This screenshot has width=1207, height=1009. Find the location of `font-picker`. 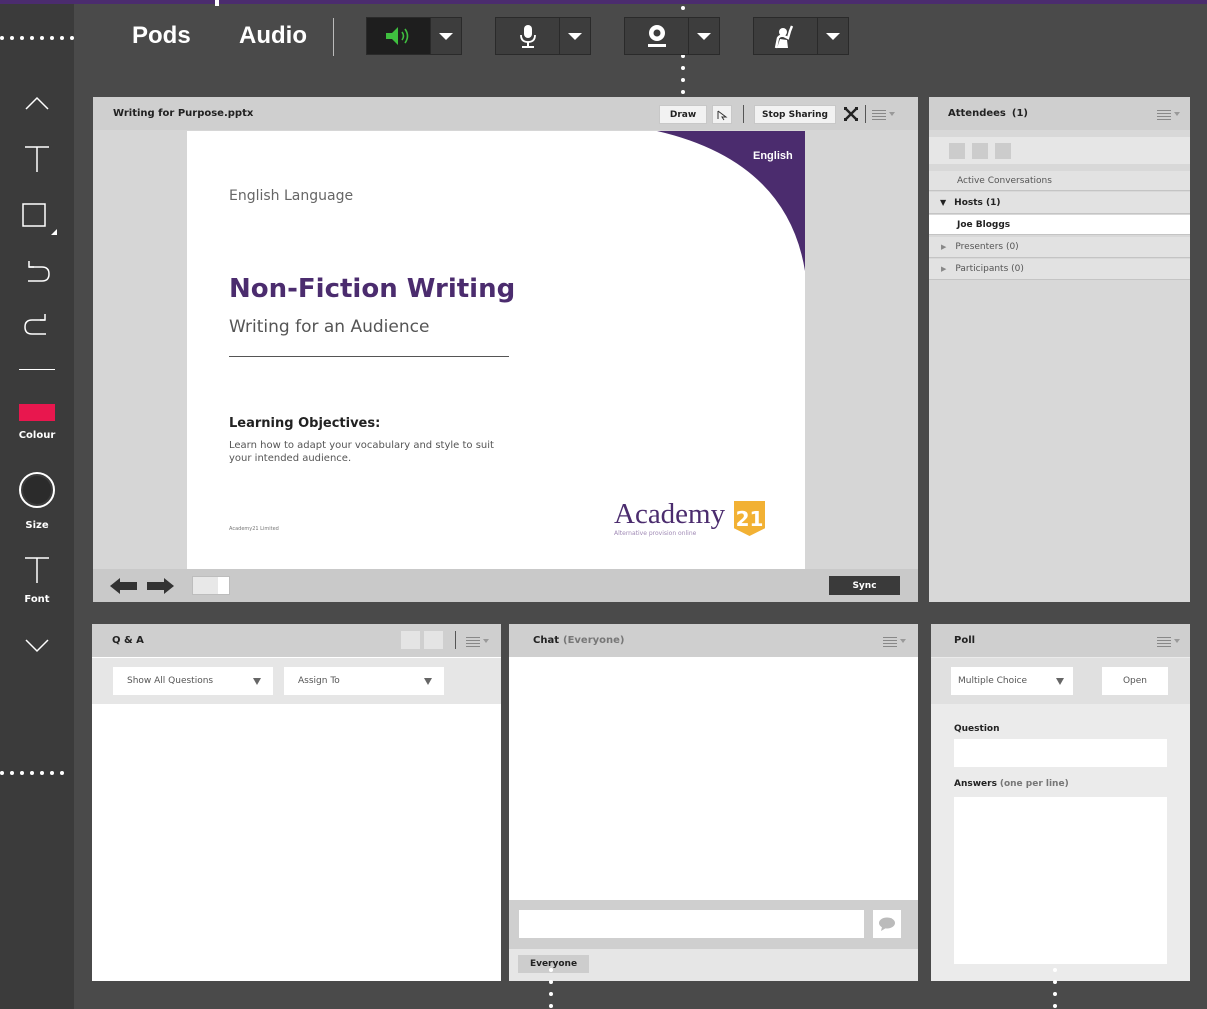

font-picker is located at coordinates (37, 570).